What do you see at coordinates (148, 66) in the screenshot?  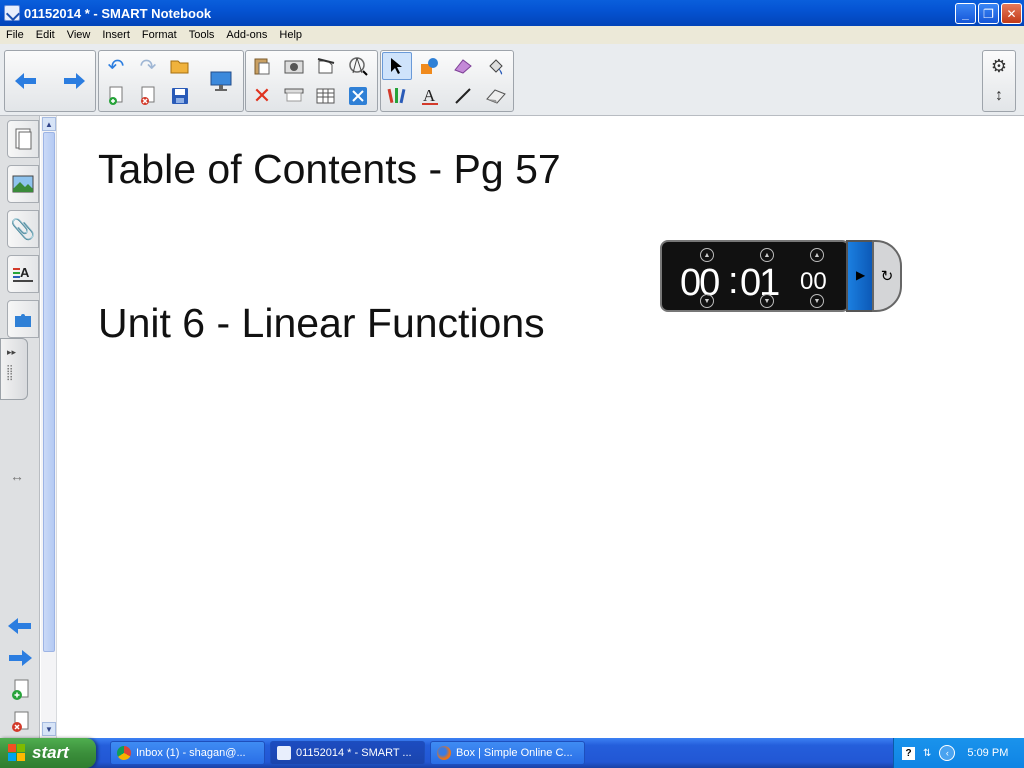 I see `redo-button: ↷` at bounding box center [148, 66].